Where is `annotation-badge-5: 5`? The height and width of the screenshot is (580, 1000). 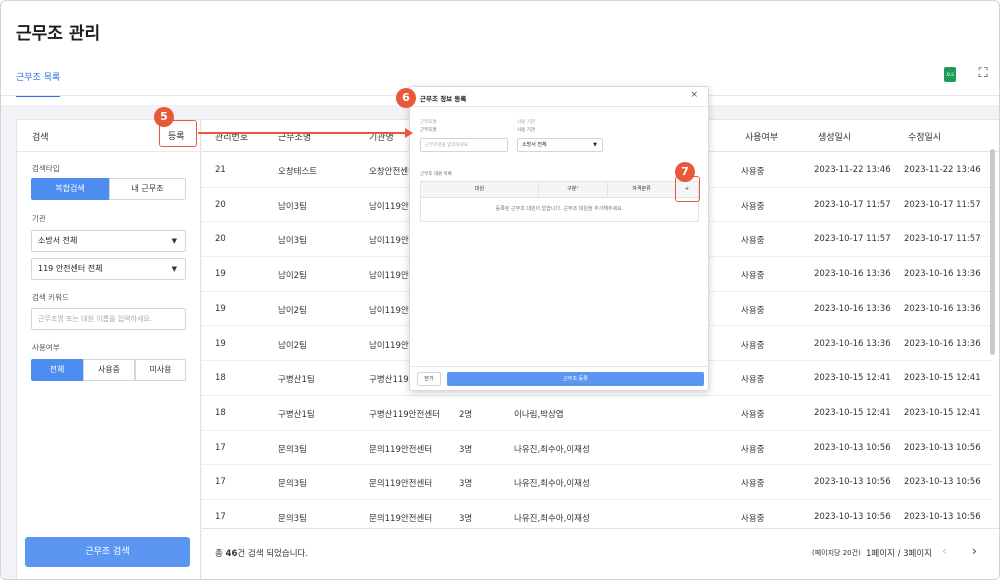 annotation-badge-5: 5 is located at coordinates (164, 117).